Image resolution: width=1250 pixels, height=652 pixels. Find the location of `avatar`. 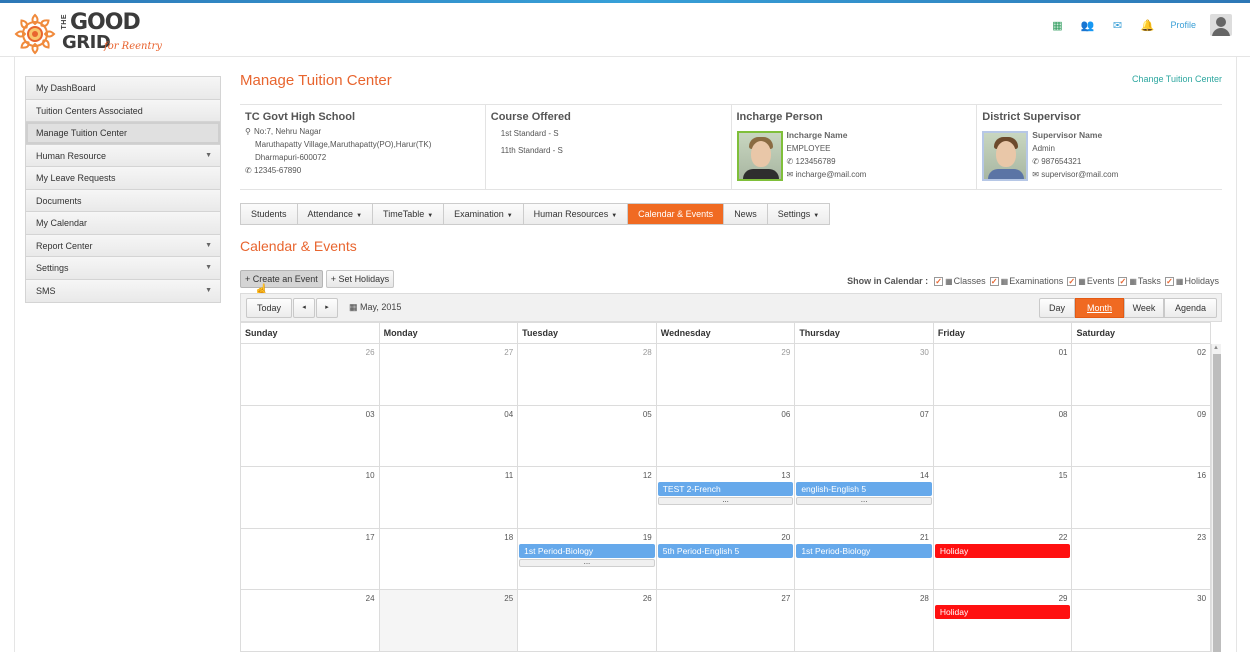

avatar is located at coordinates (1221, 25).